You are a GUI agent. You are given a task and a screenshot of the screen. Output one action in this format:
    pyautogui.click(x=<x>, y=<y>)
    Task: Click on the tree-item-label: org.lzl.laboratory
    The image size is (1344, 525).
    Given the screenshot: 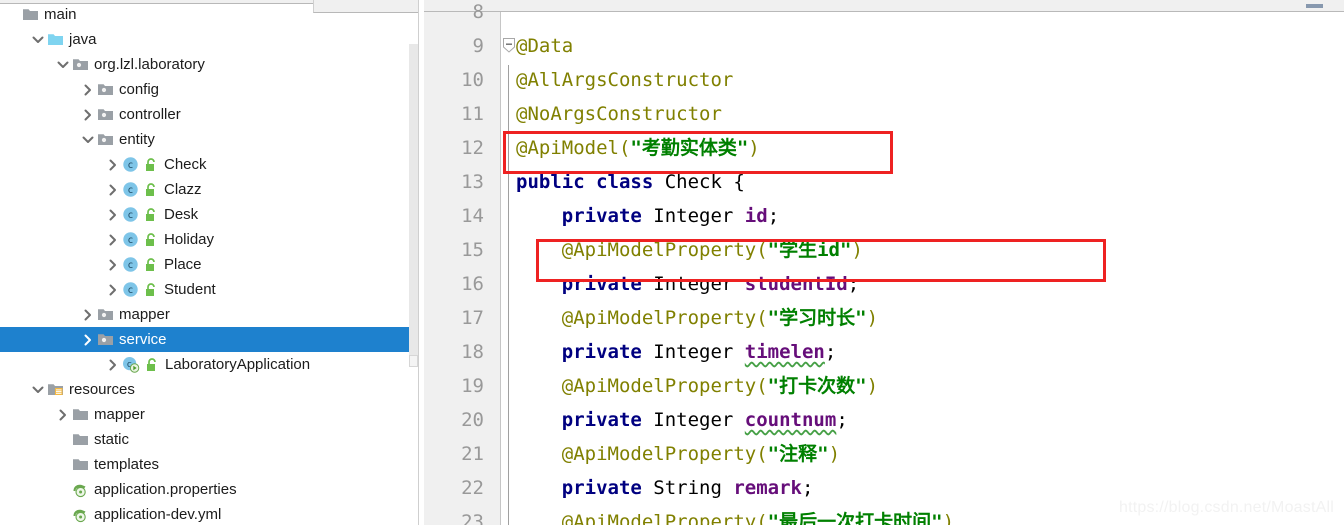 What is the action you would take?
    pyautogui.click(x=149, y=64)
    